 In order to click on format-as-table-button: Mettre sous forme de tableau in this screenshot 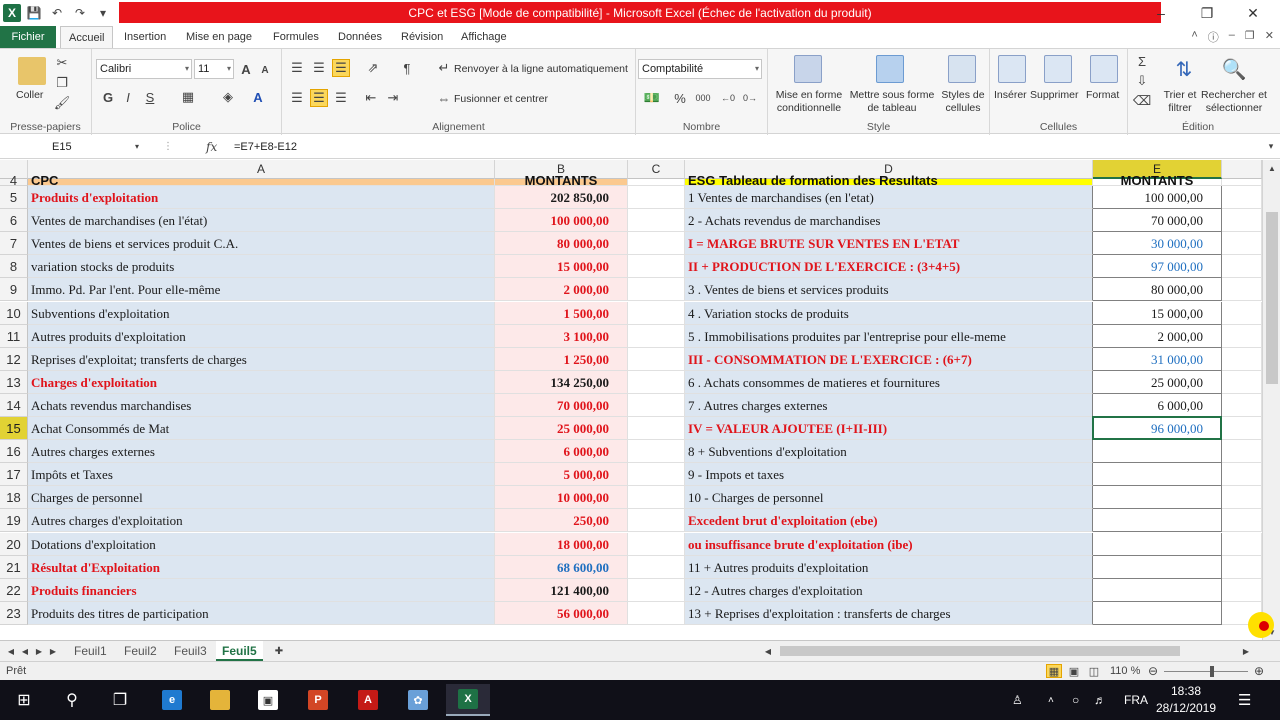, I will do `click(892, 102)`.